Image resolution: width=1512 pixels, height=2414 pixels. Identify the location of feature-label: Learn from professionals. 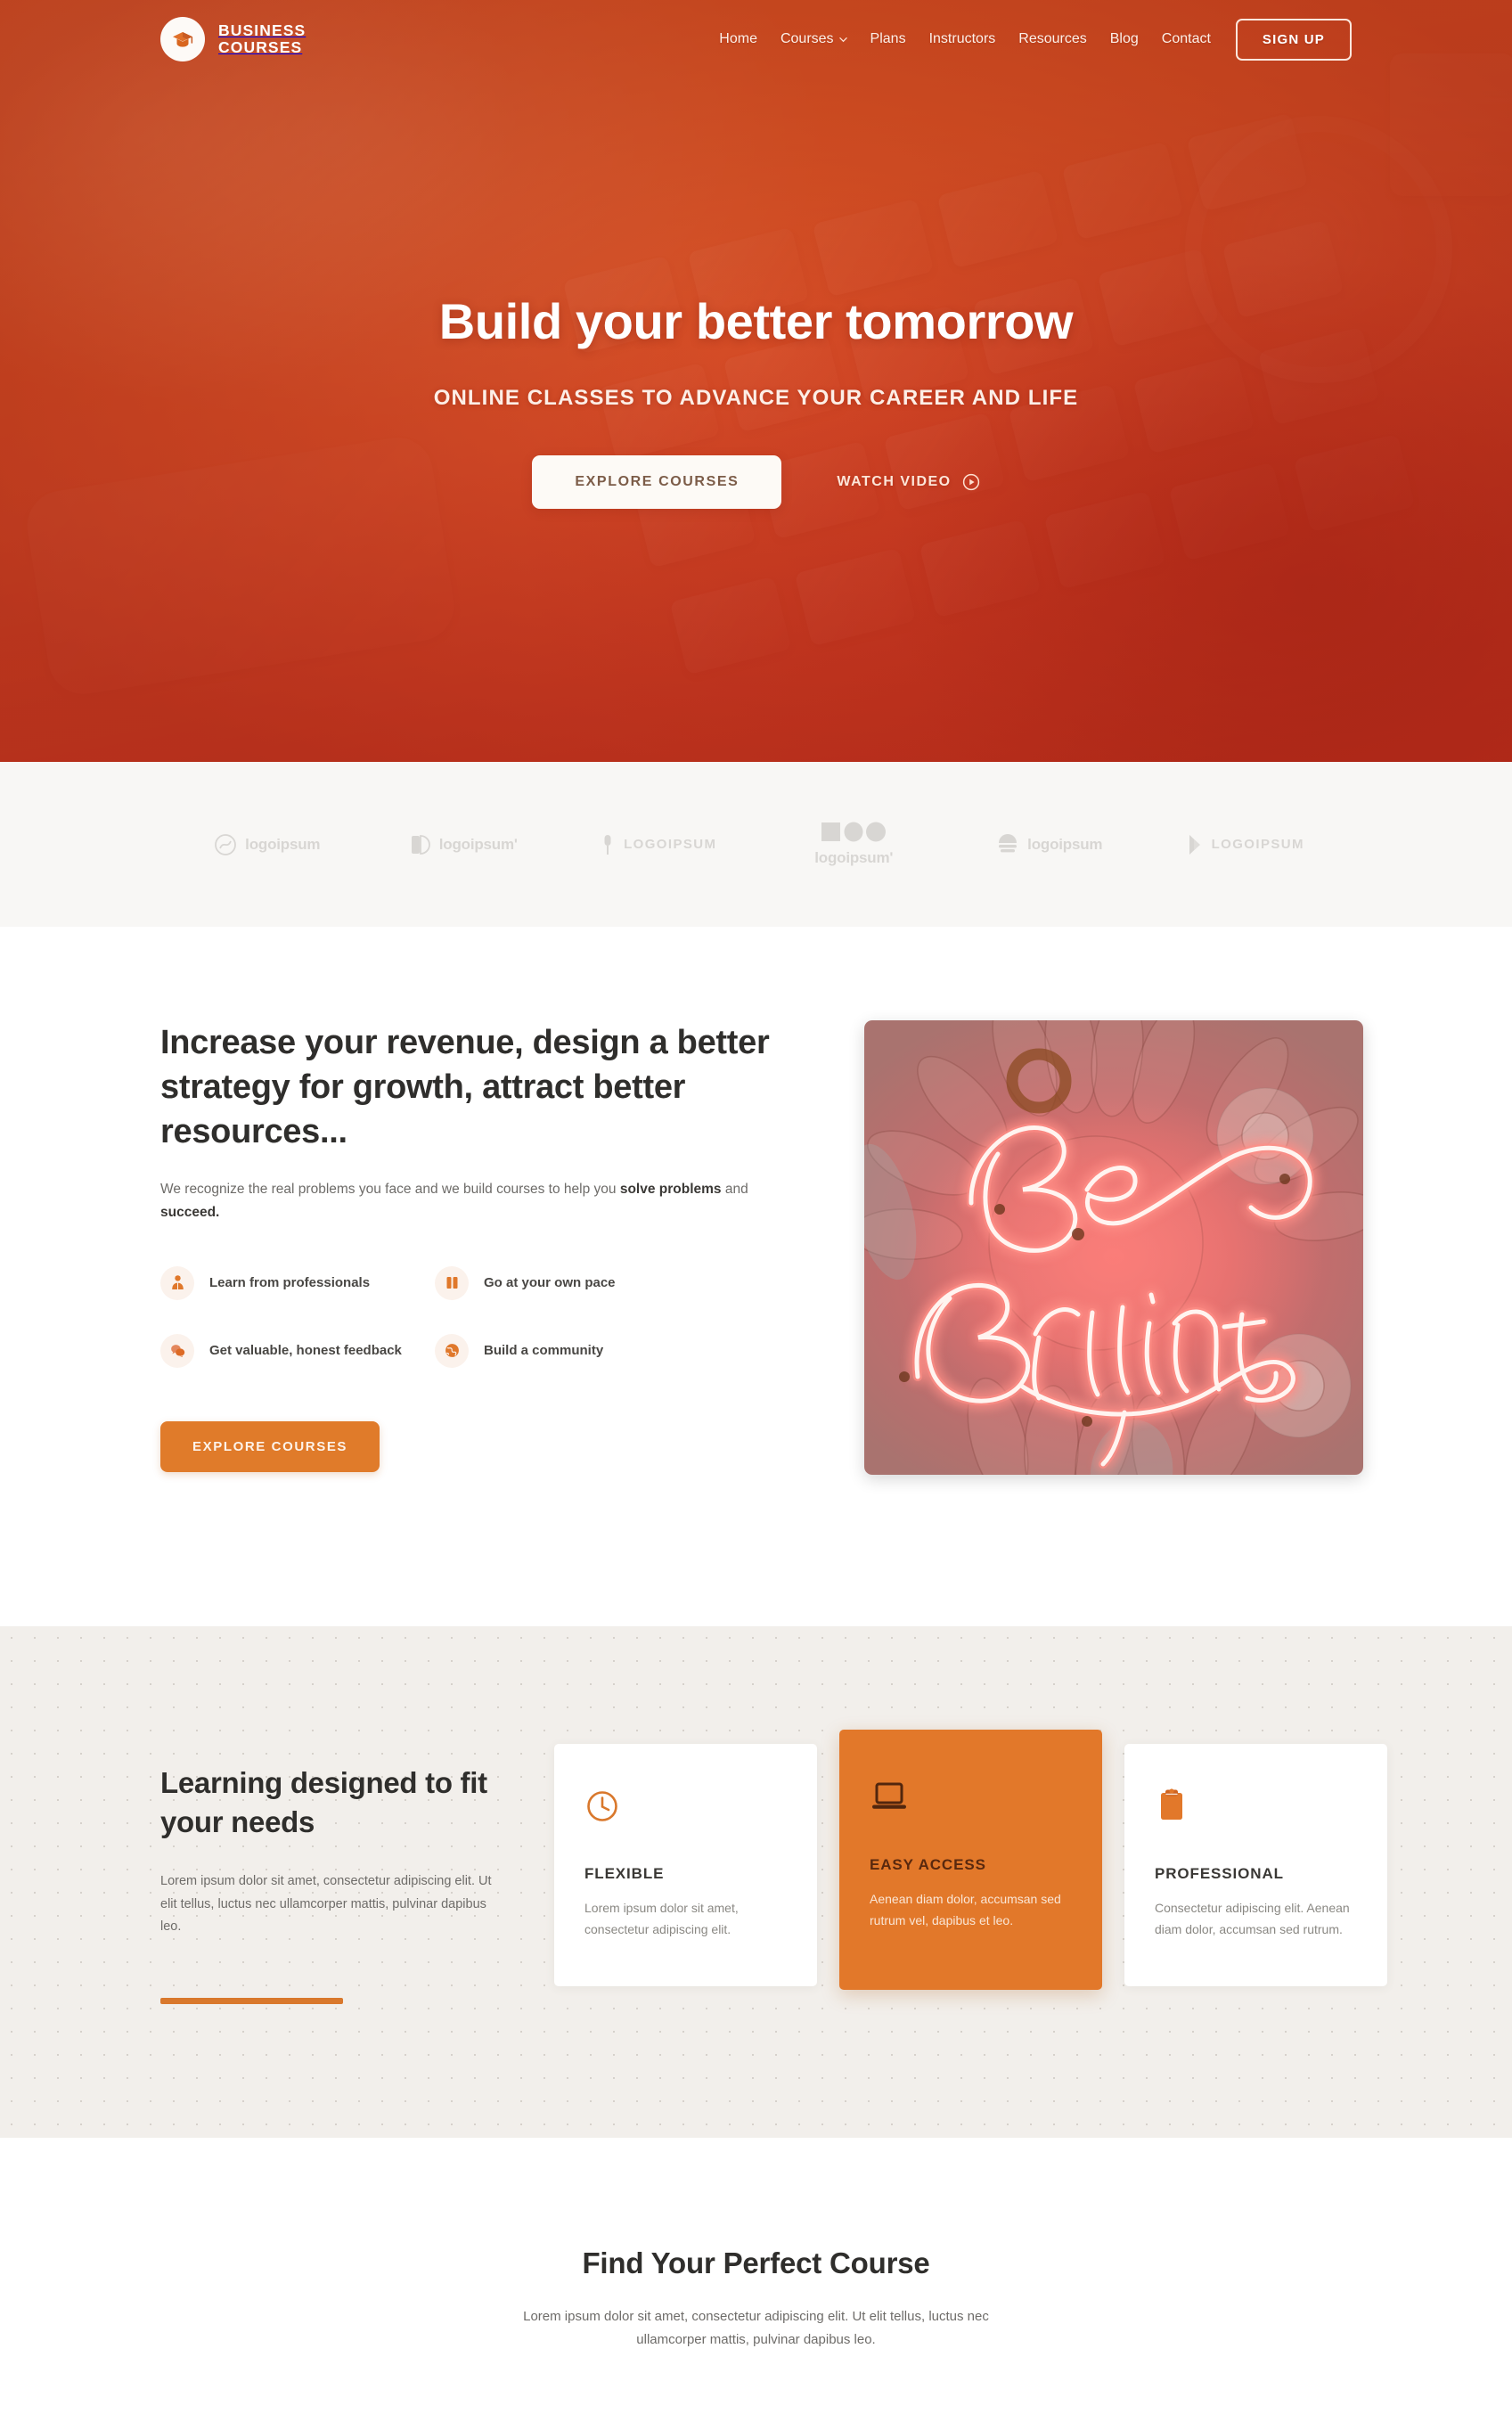
(290, 1282).